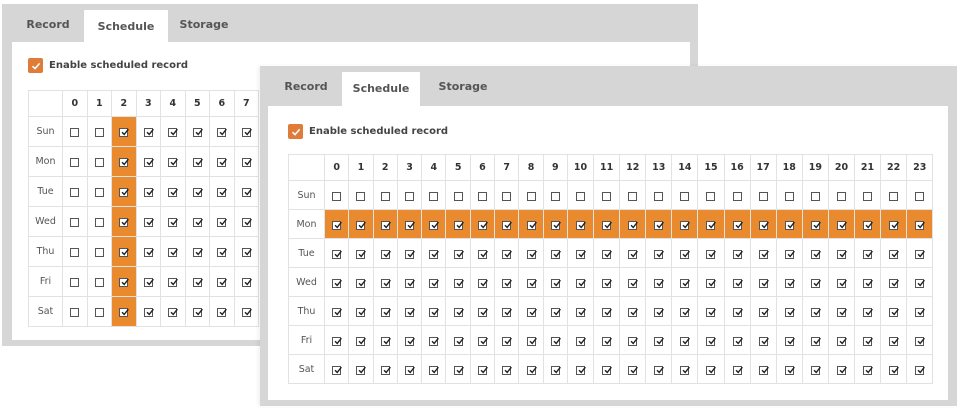 This screenshot has height=408, width=961. Describe the element at coordinates (711, 167) in the screenshot. I see `hour-header: 15` at that location.